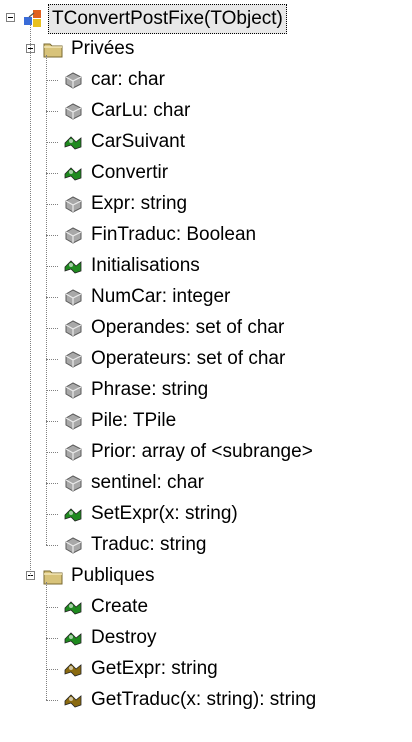 The height and width of the screenshot is (742, 412). What do you see at coordinates (154, 668) in the screenshot?
I see `member-label: GetExpr: string` at bounding box center [154, 668].